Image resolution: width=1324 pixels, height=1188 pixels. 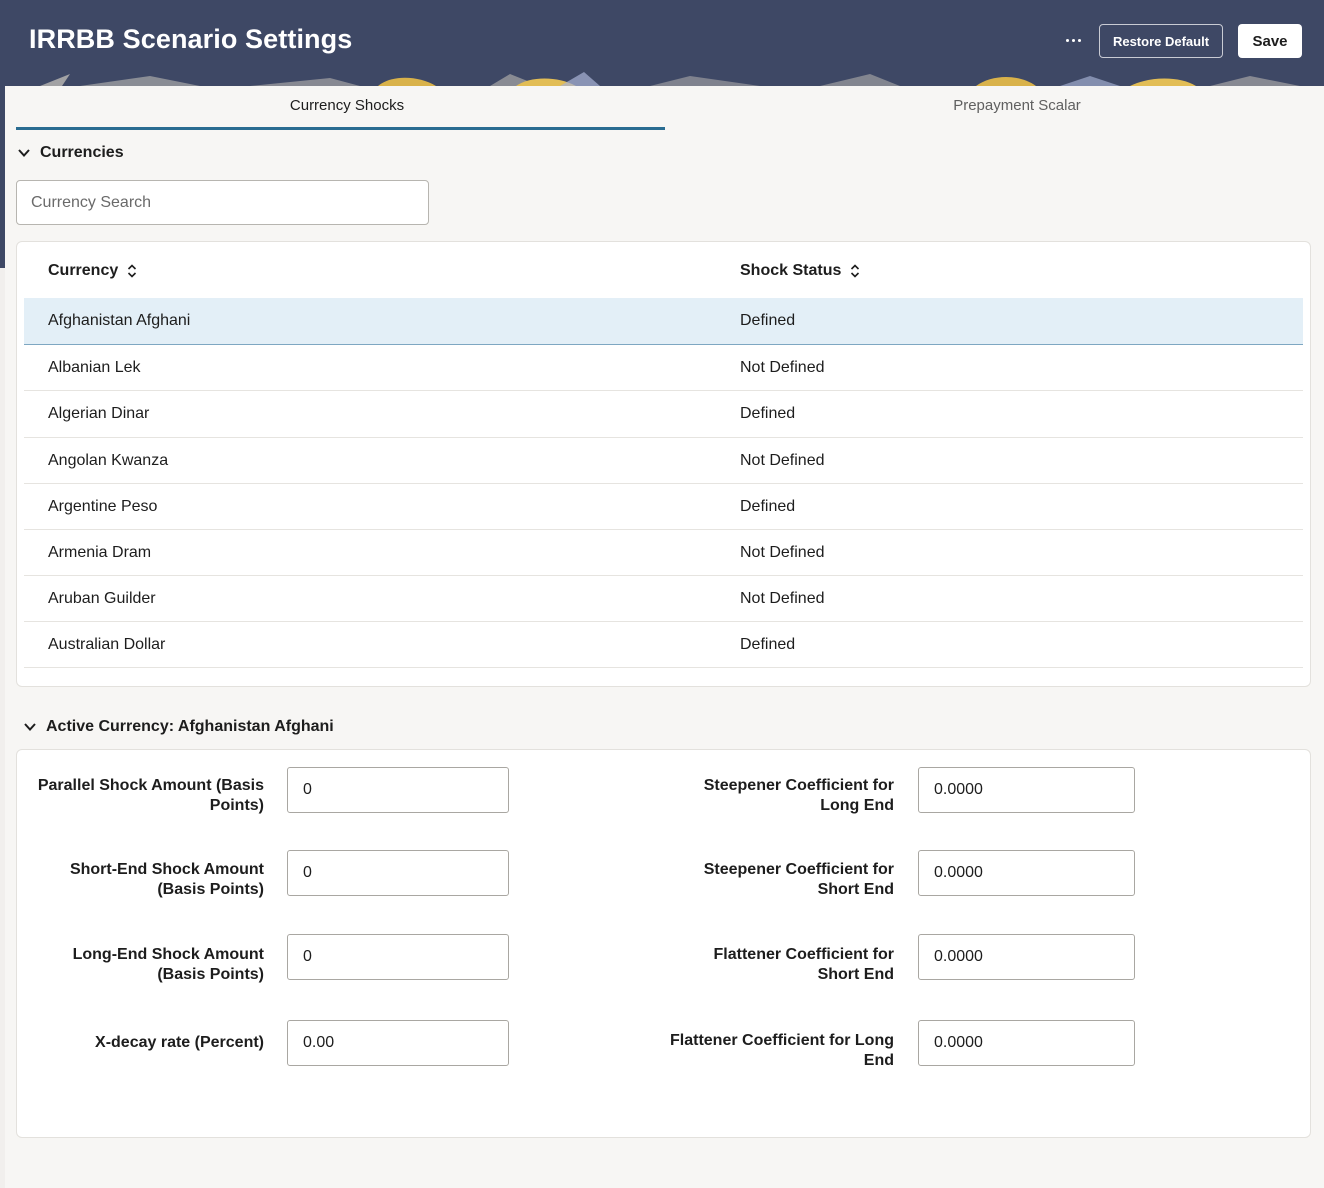 What do you see at coordinates (1073, 40) in the screenshot?
I see `more-options-icon` at bounding box center [1073, 40].